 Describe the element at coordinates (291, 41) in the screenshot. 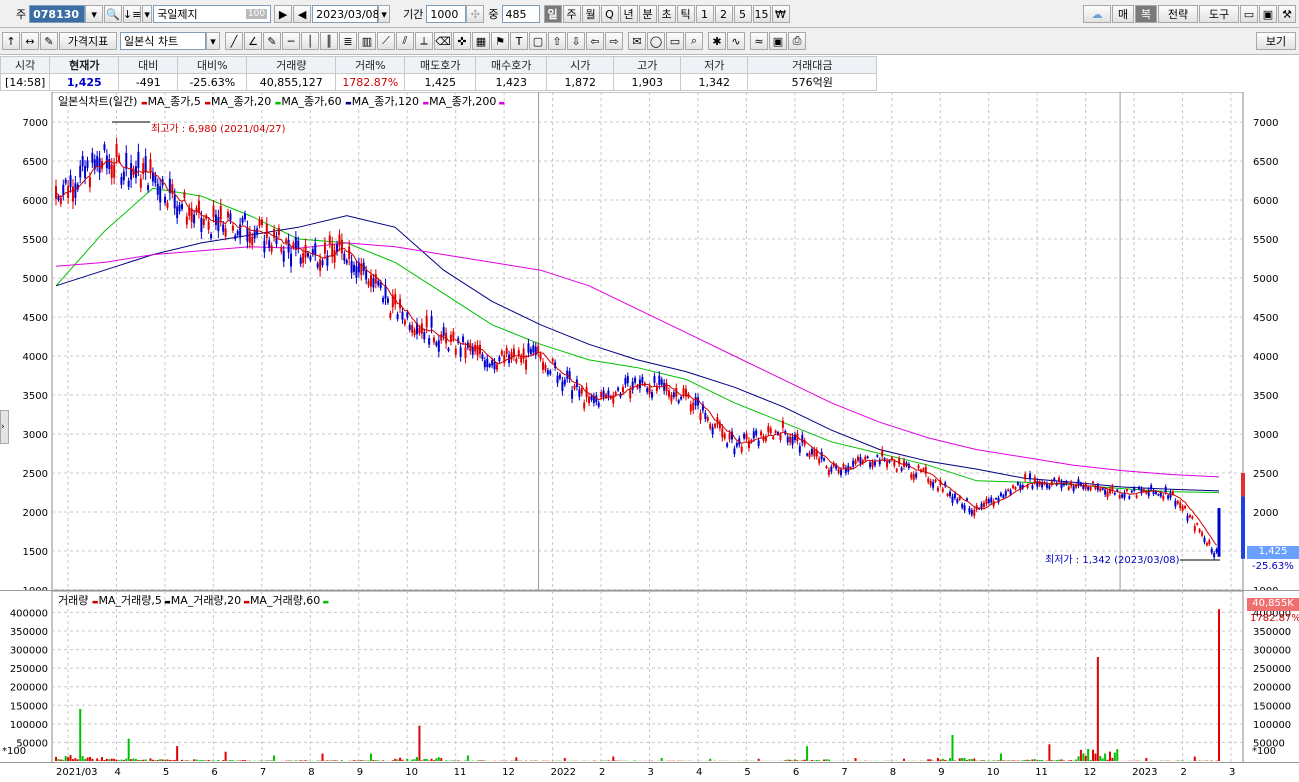

I see `horizontal-line-icon: ─` at that location.